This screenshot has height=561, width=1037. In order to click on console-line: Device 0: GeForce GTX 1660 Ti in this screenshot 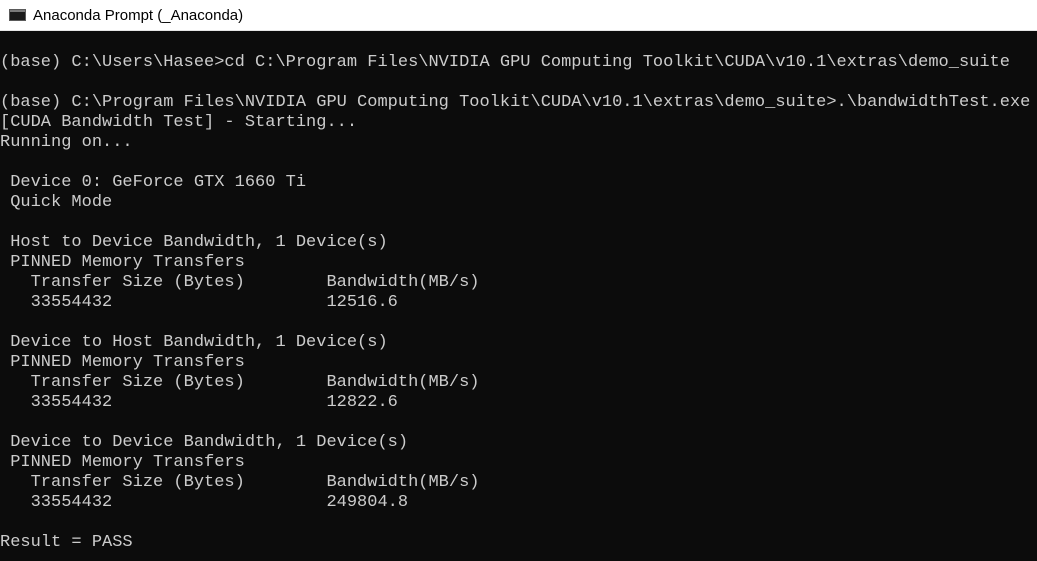, I will do `click(153, 182)`.